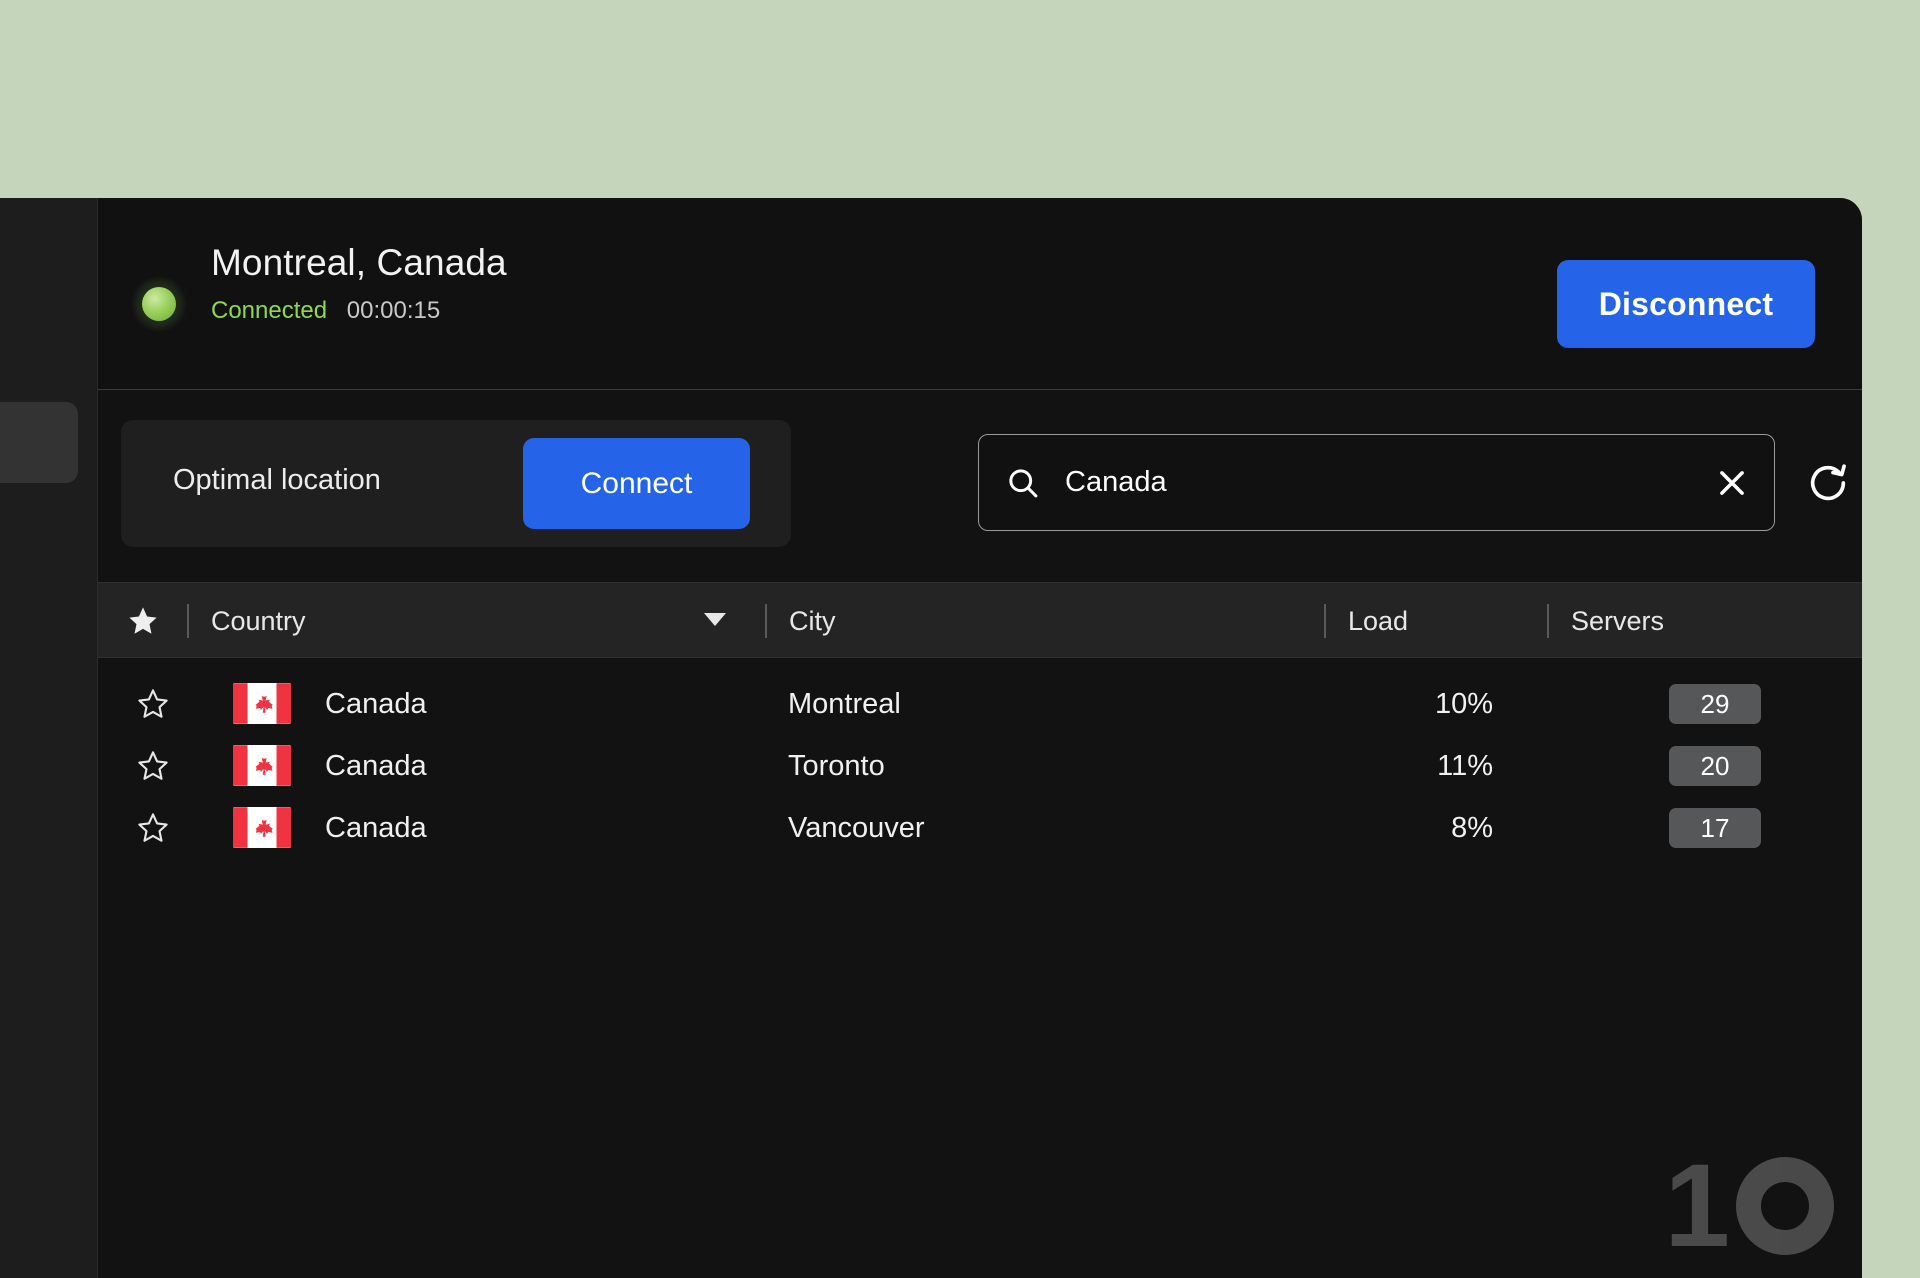  I want to click on cell-city: Vancouver, so click(856, 827).